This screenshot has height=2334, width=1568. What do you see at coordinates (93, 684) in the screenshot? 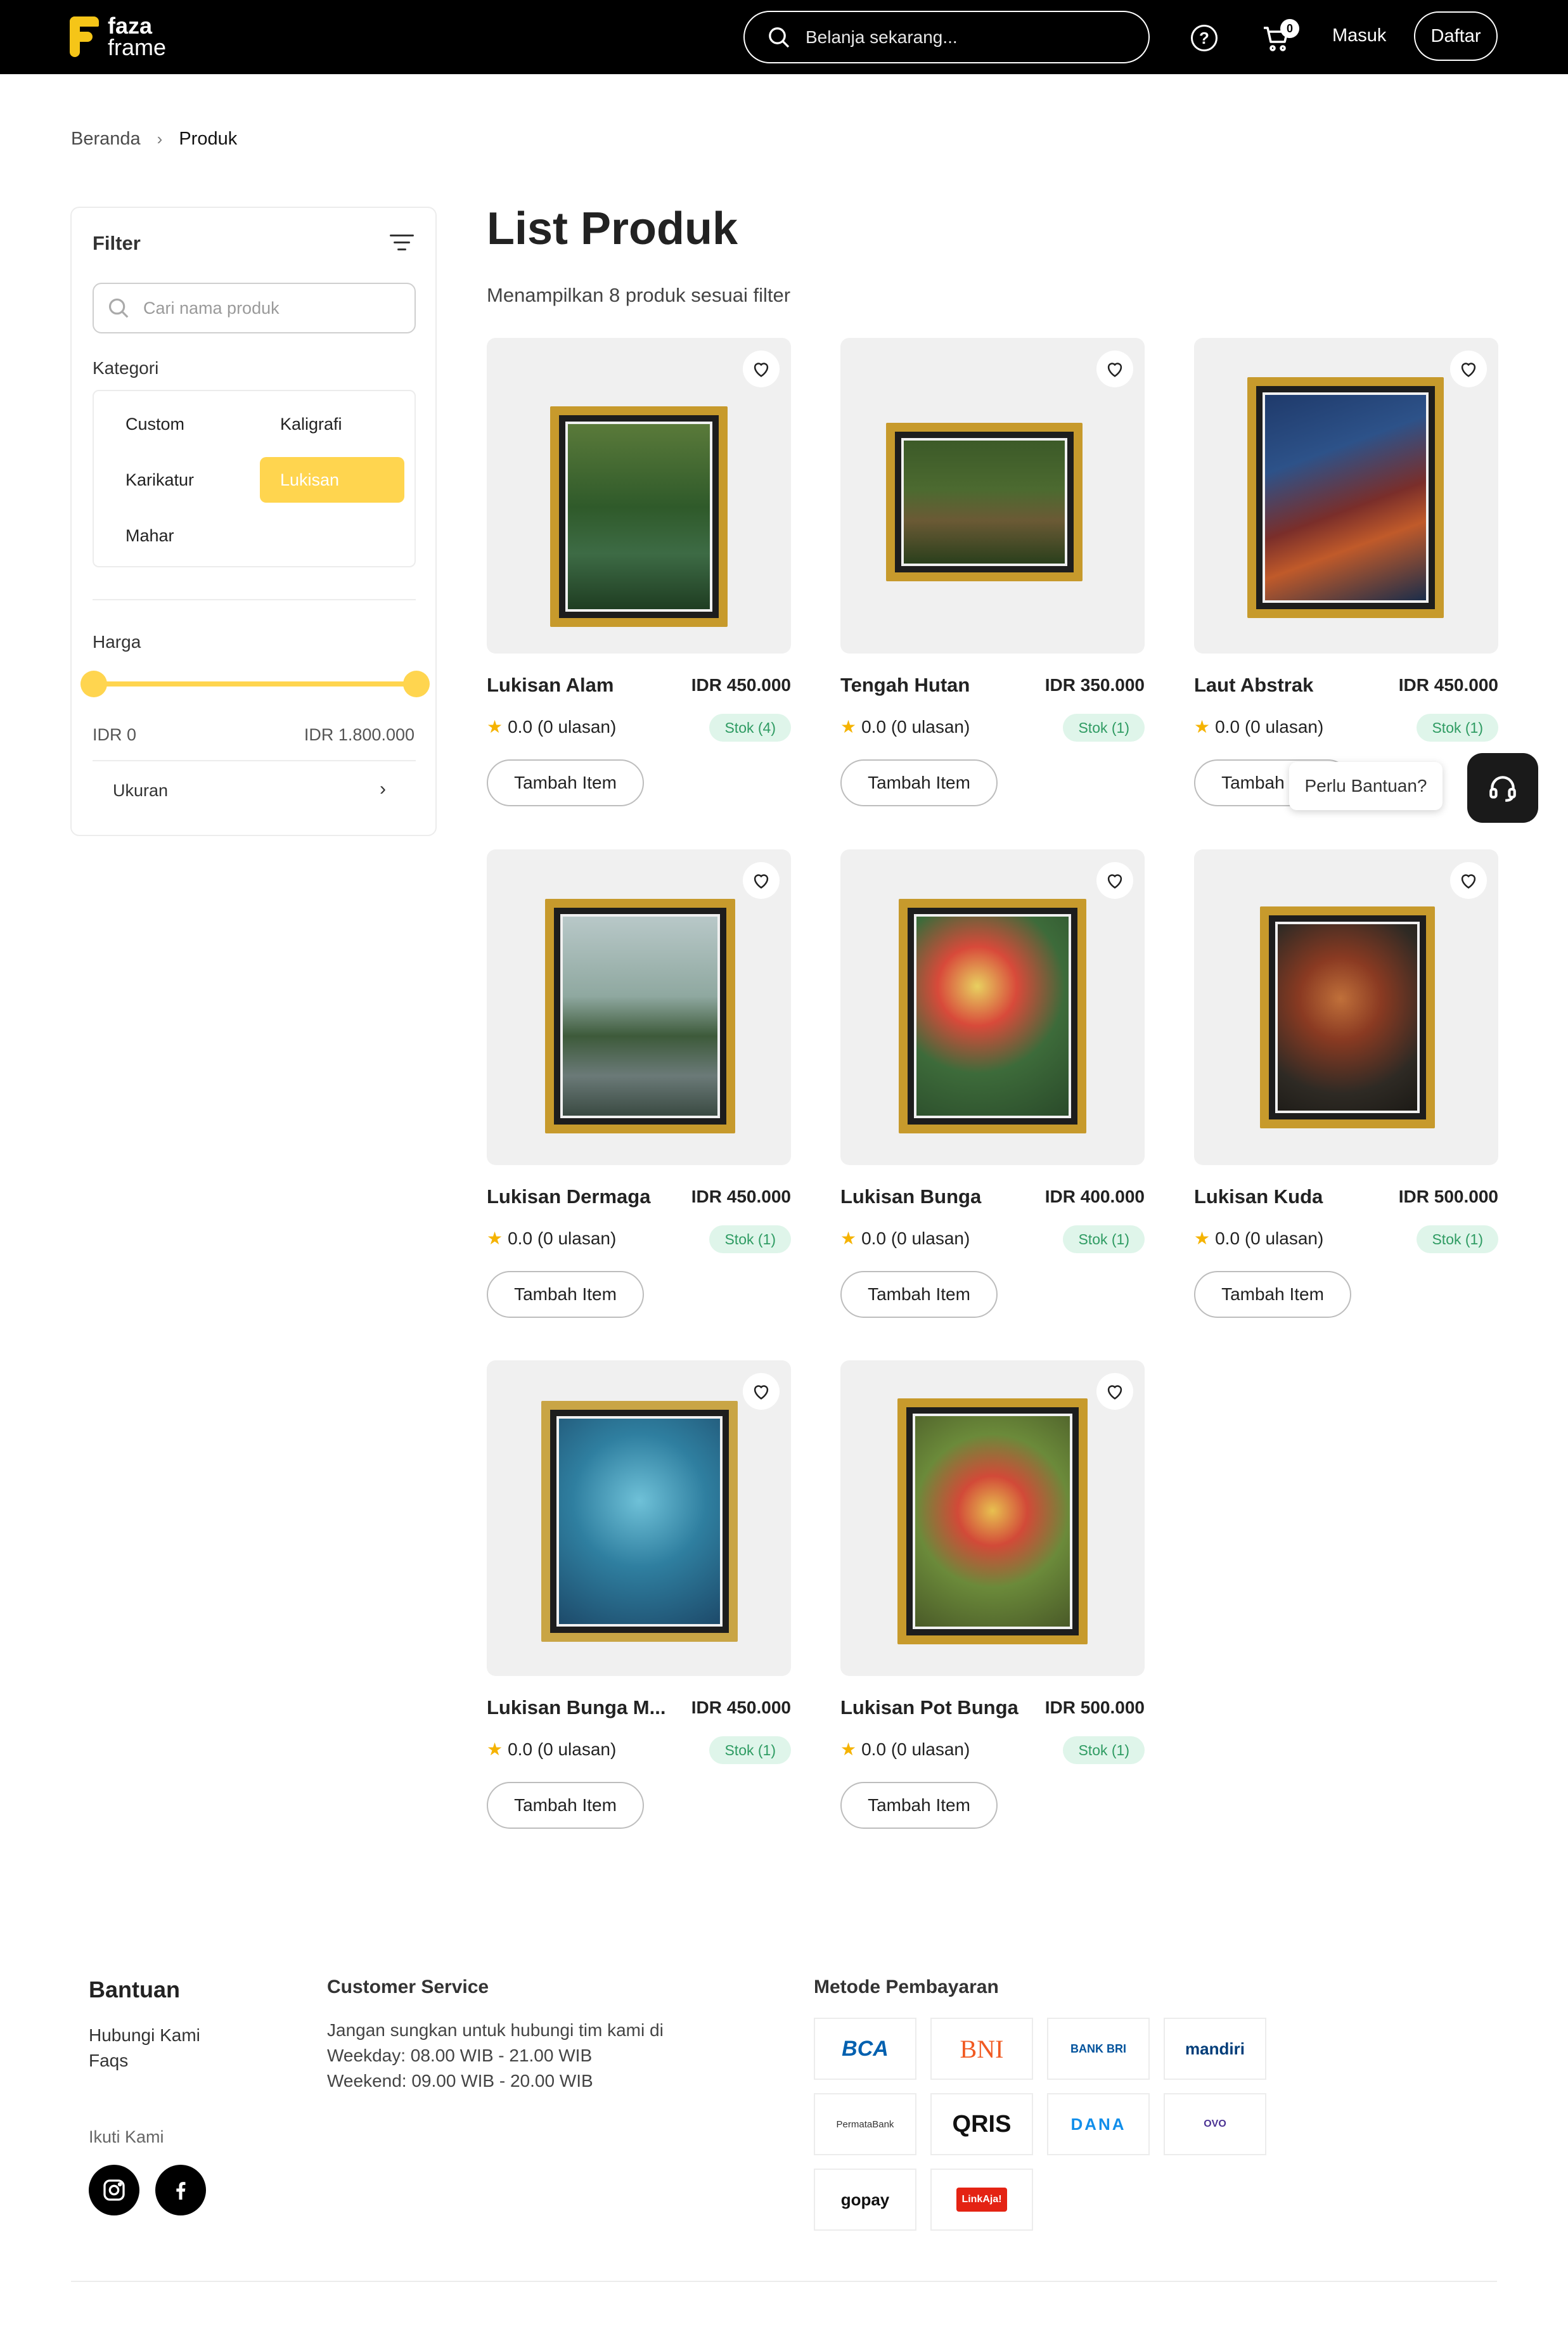
I see `price-min-handle` at bounding box center [93, 684].